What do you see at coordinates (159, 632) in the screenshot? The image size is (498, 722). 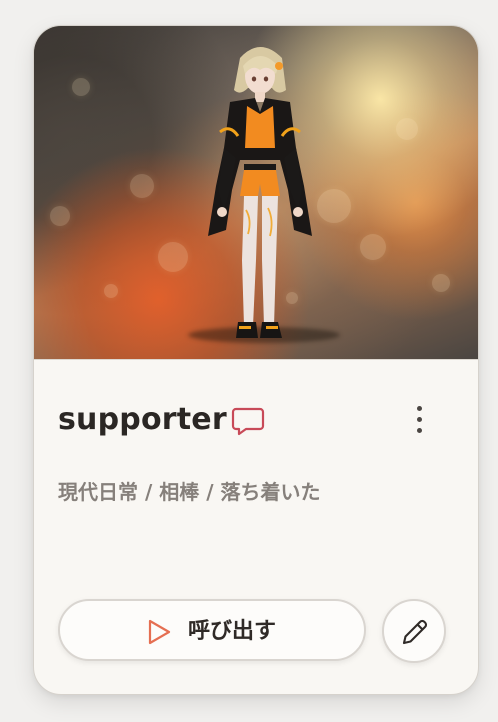 I see `play-icon` at bounding box center [159, 632].